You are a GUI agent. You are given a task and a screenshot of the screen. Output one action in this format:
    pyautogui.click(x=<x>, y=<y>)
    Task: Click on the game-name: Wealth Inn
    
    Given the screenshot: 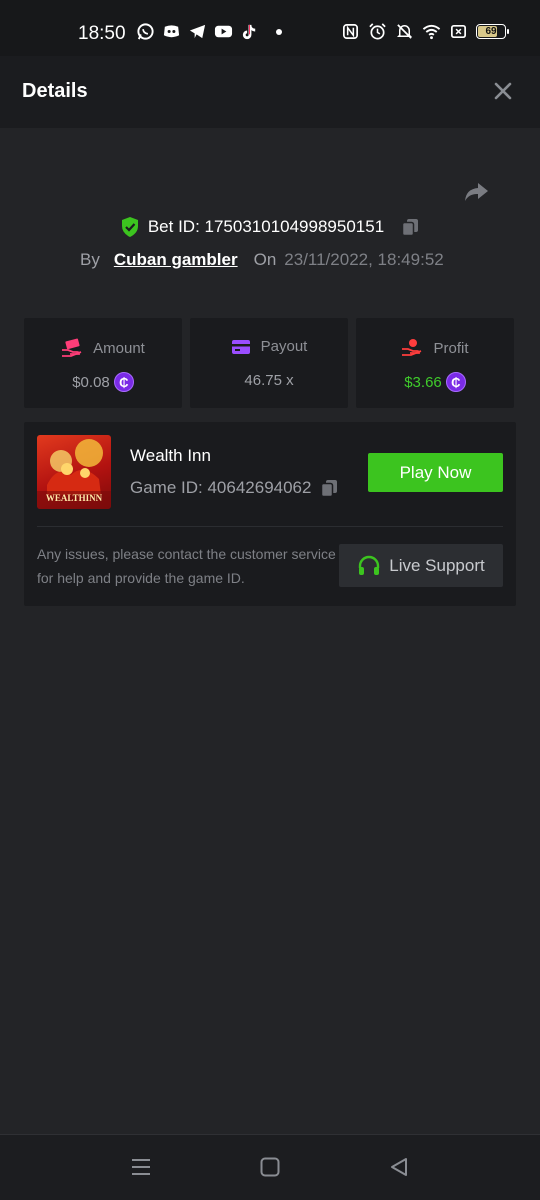 What is the action you would take?
    pyautogui.click(x=170, y=455)
    